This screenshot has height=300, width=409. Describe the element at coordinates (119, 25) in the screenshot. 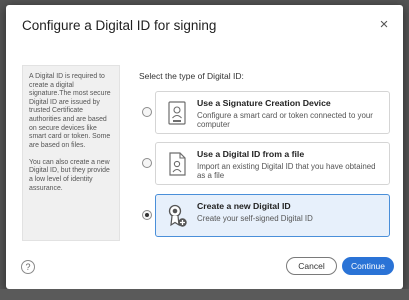

I see `dialog-title: Configure a Digital ID for signing` at that location.